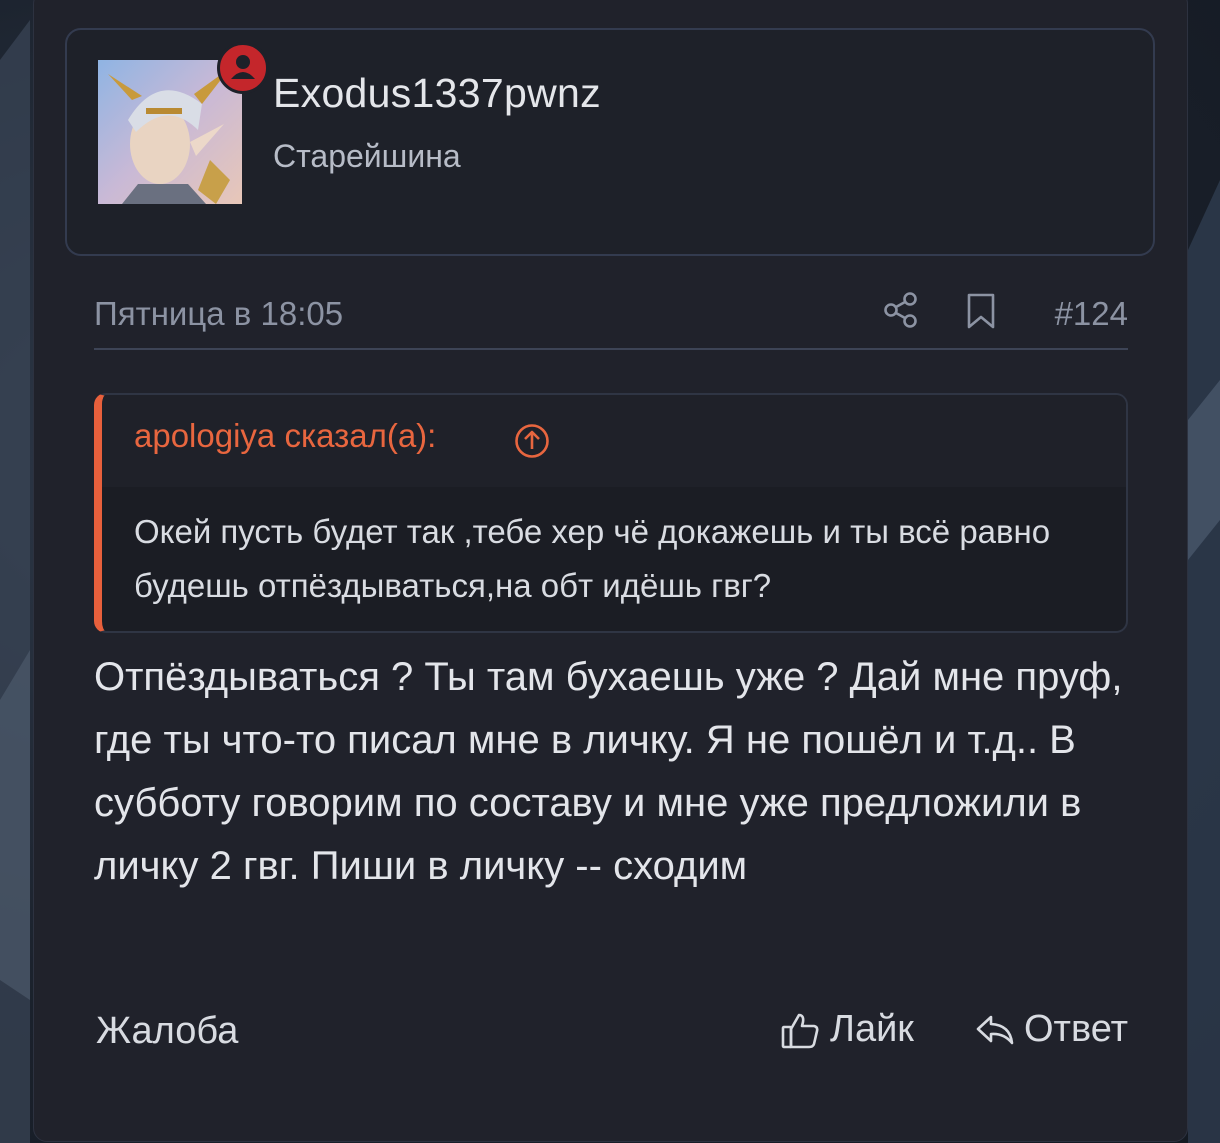  I want to click on divider, so click(611, 349).